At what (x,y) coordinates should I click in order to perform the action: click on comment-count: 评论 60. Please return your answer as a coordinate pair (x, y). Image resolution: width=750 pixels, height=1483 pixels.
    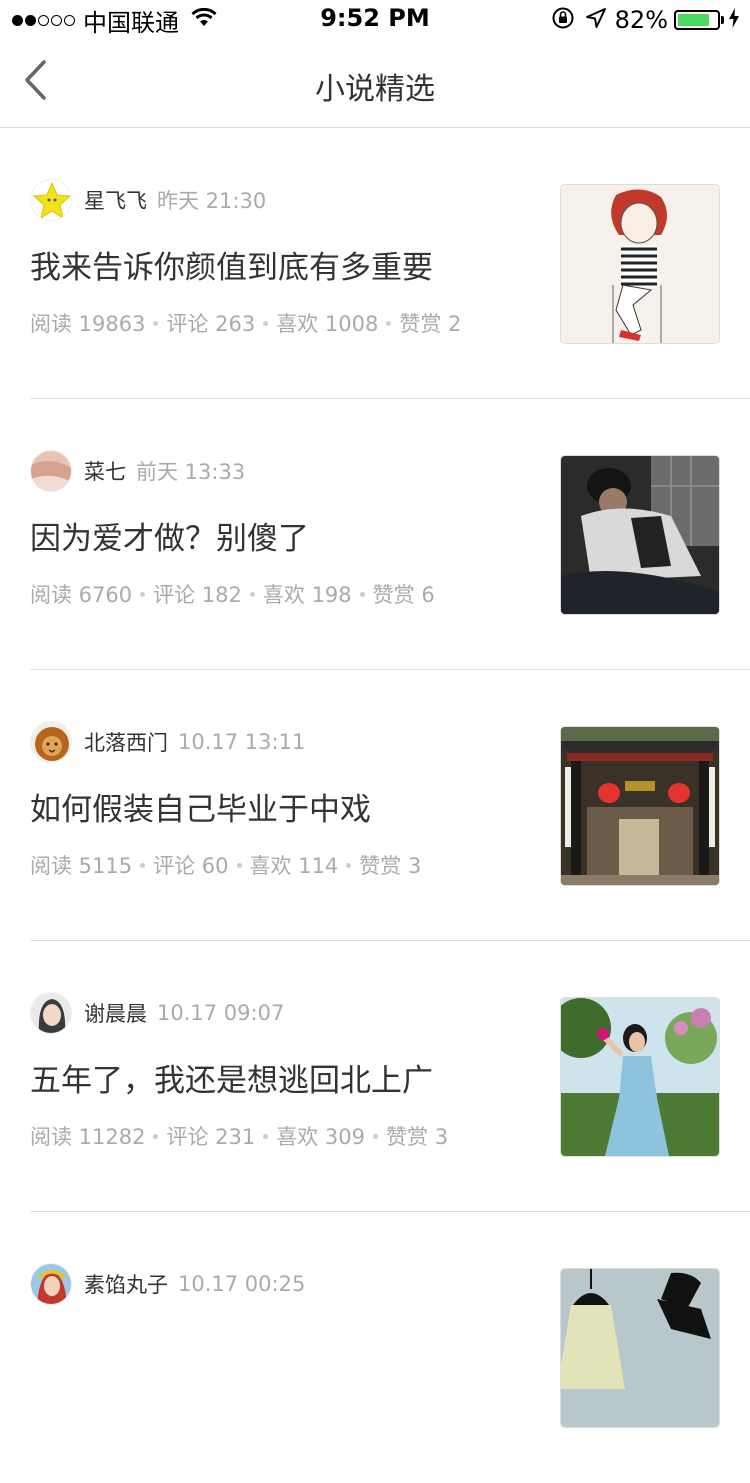
    Looking at the image, I should click on (191, 866).